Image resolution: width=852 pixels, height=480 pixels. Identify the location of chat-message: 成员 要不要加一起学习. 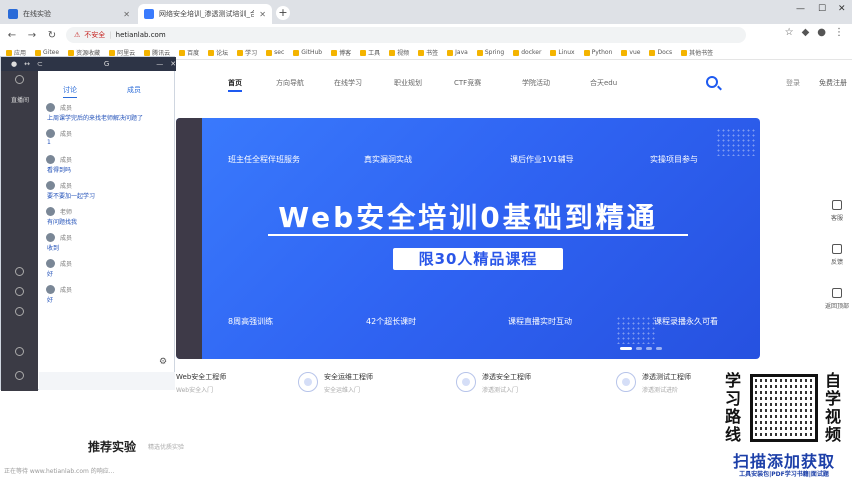
(71, 190).